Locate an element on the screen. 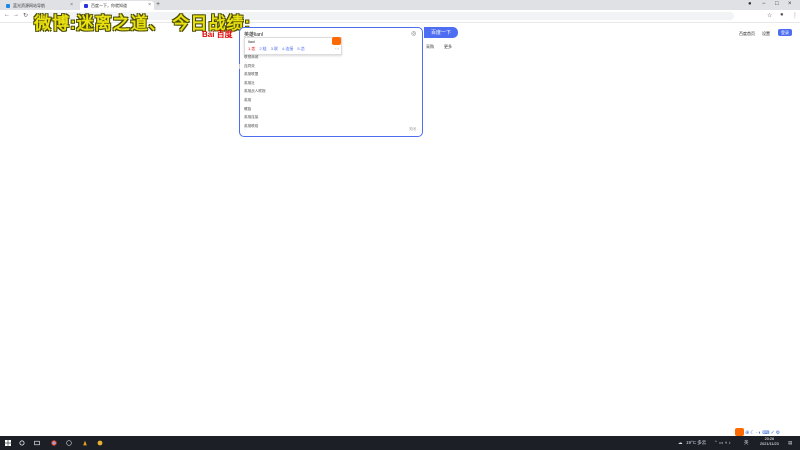 The image size is (800, 450). suggestion-item: 英雄联络 is located at coordinates (255, 126).